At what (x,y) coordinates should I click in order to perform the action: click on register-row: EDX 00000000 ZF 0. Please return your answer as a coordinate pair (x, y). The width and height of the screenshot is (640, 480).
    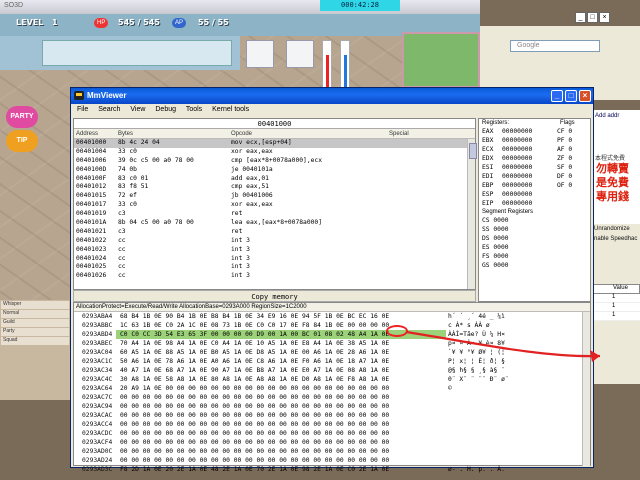
    Looking at the image, I should click on (534, 158).